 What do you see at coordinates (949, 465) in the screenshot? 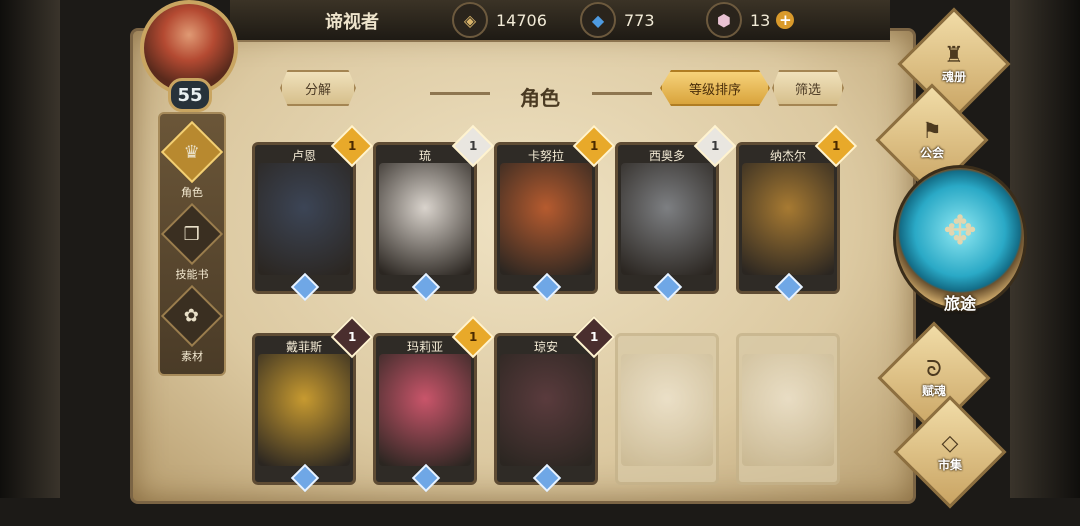
I see `market-label: 市集` at bounding box center [949, 465].